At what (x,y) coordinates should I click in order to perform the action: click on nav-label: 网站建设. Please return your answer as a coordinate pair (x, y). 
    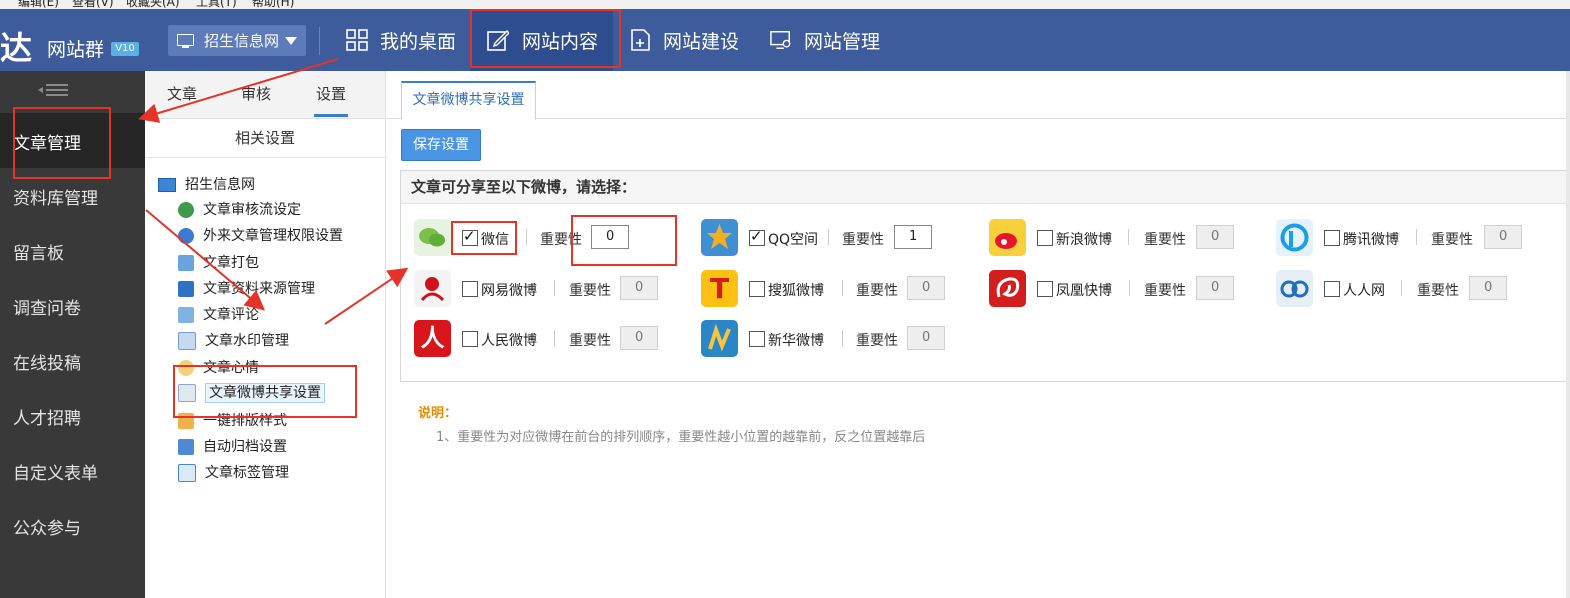
    Looking at the image, I should click on (701, 42).